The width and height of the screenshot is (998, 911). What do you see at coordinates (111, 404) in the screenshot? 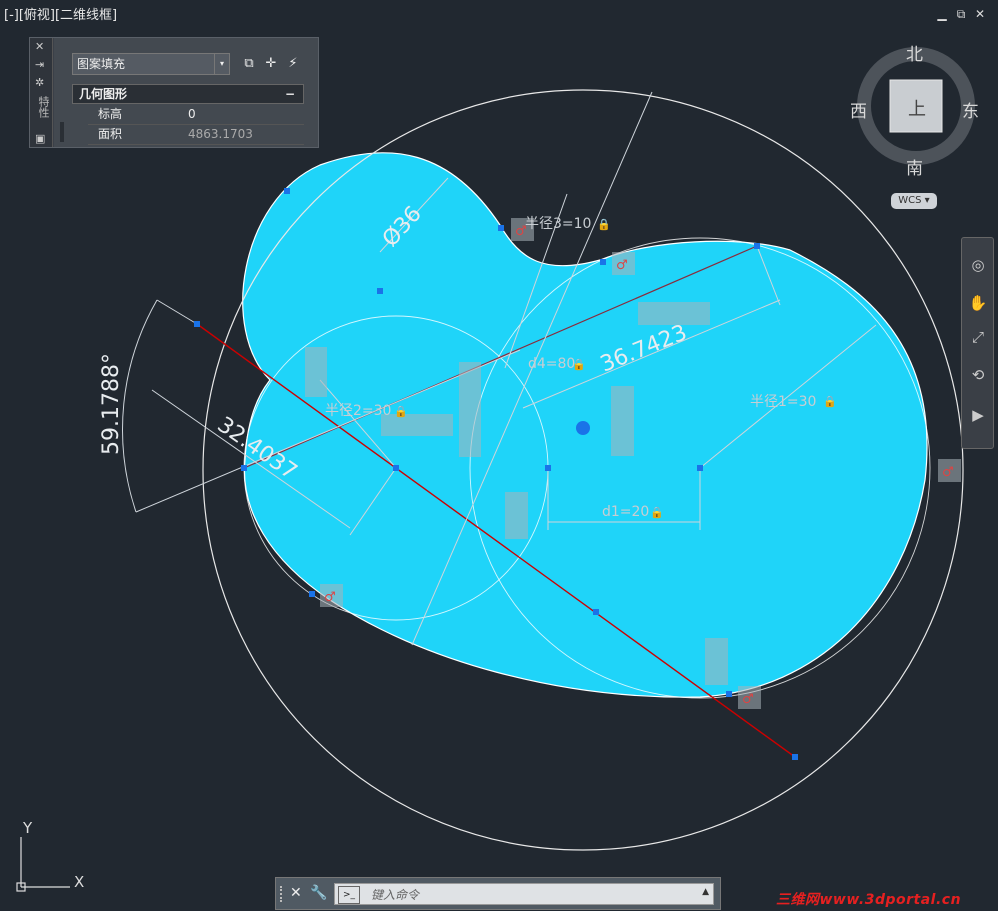
I see `dim-angle: 59.1788°` at bounding box center [111, 404].